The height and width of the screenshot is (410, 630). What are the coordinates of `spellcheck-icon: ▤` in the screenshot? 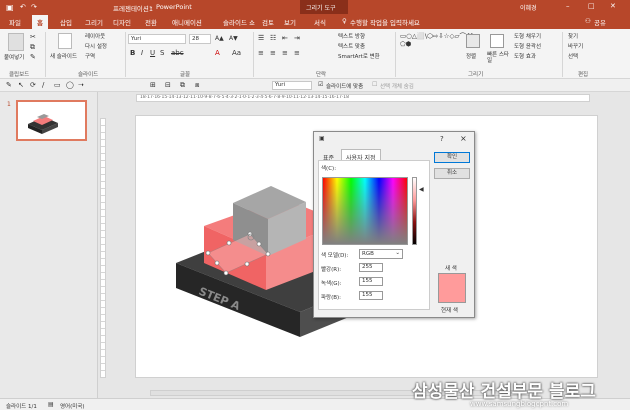 It's located at (51, 404).